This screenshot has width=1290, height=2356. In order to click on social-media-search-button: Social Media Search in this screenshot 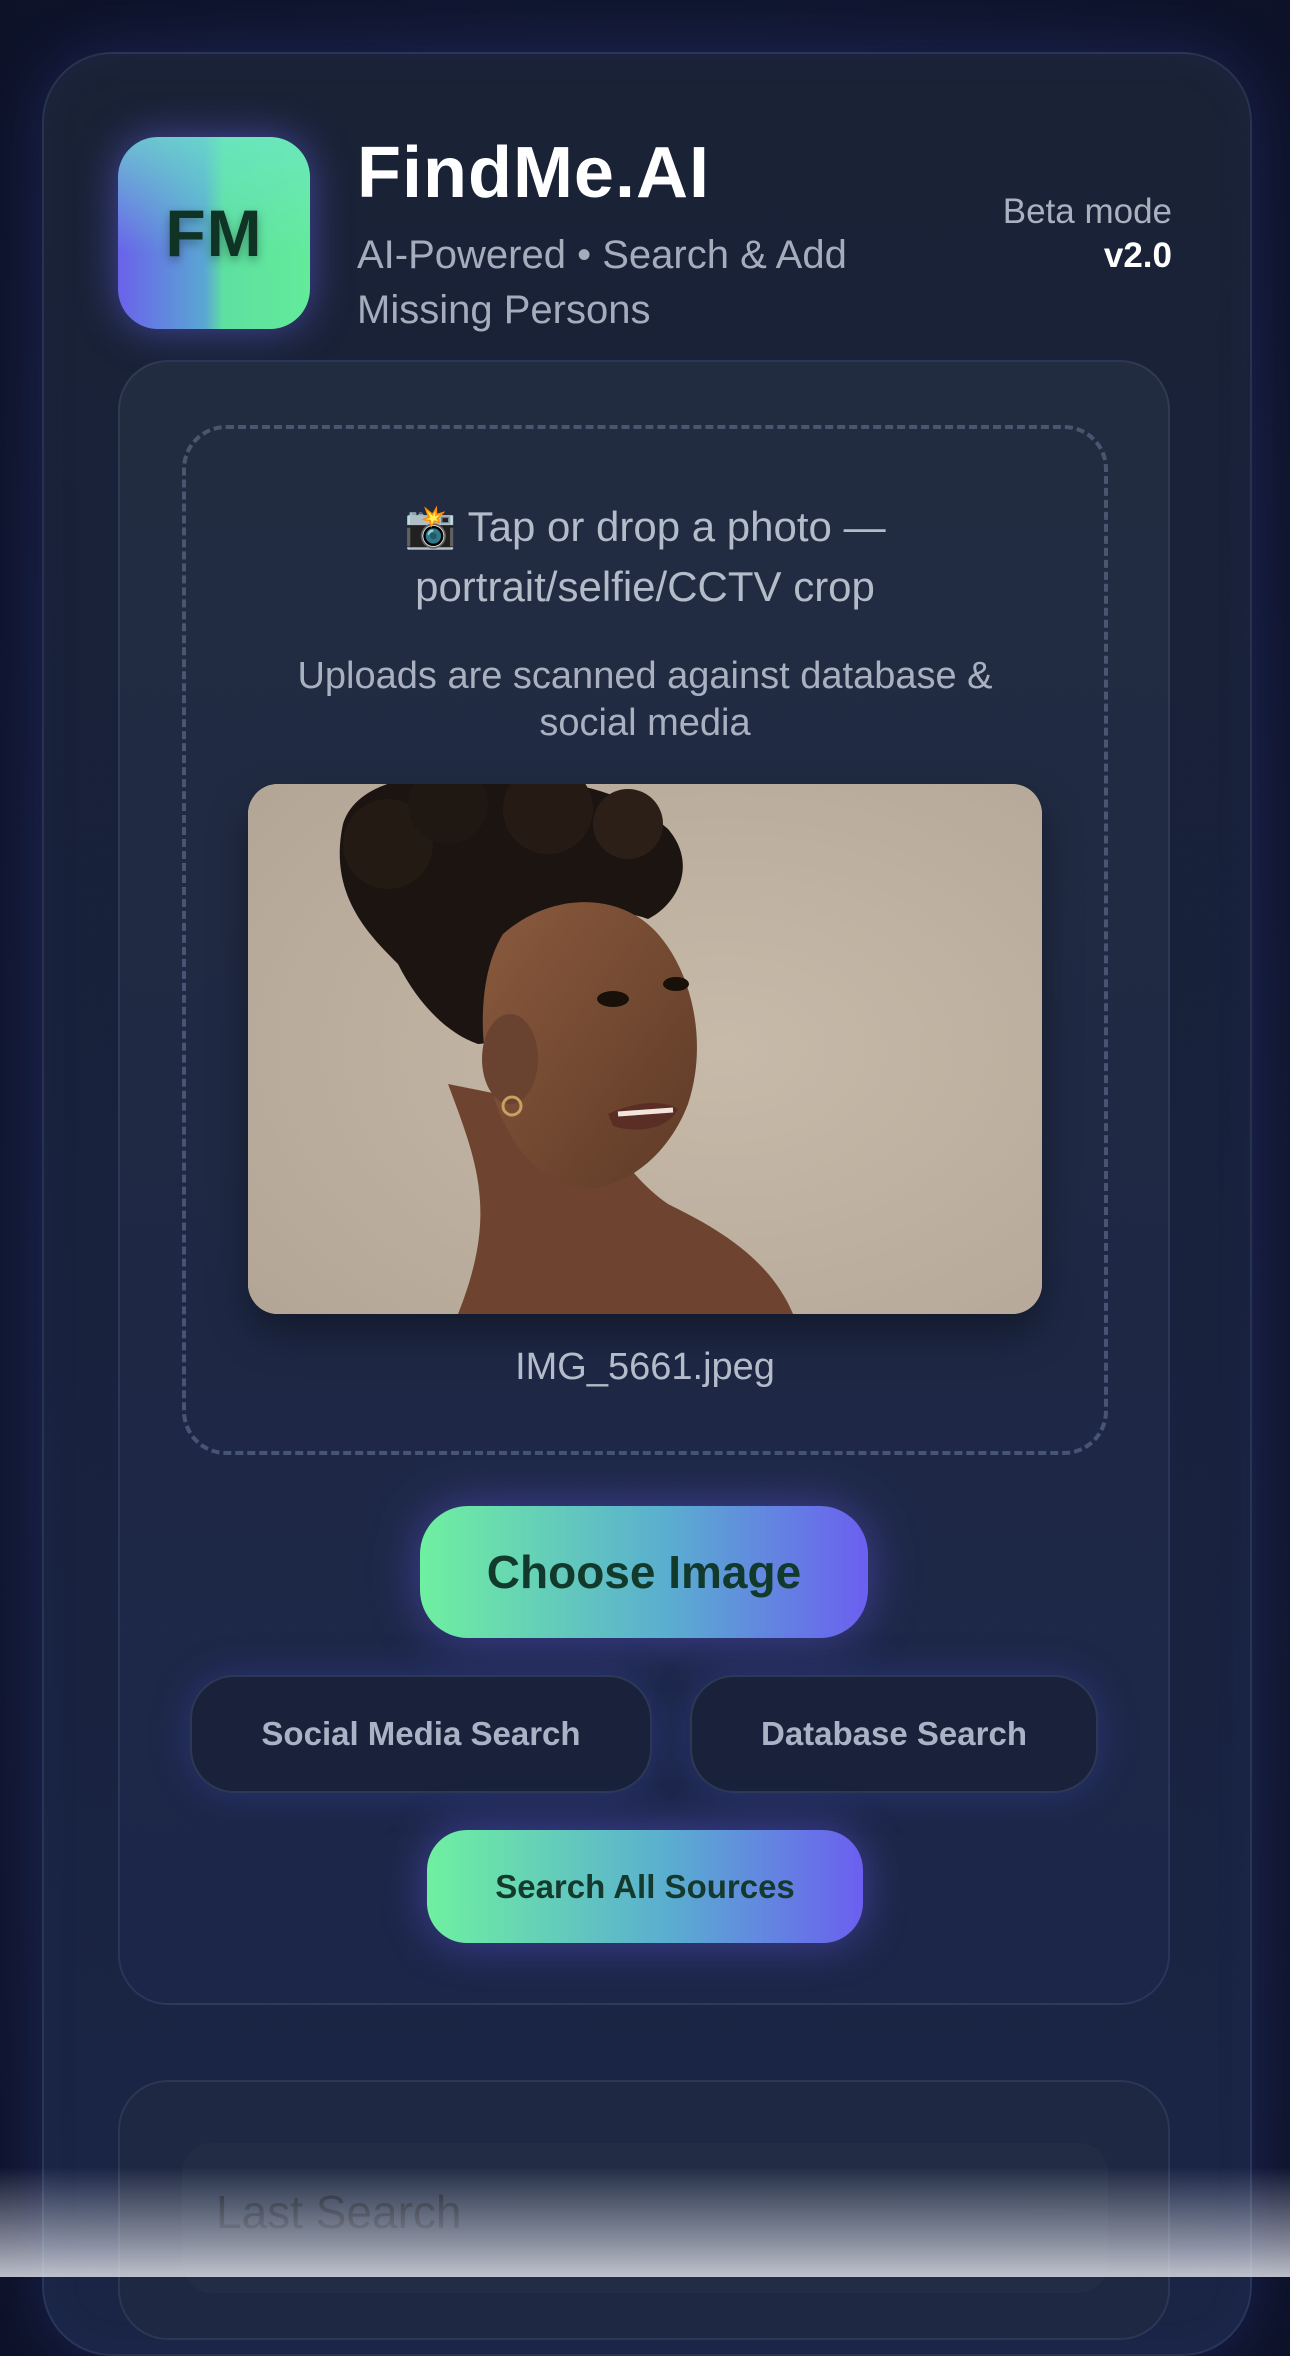, I will do `click(421, 1734)`.